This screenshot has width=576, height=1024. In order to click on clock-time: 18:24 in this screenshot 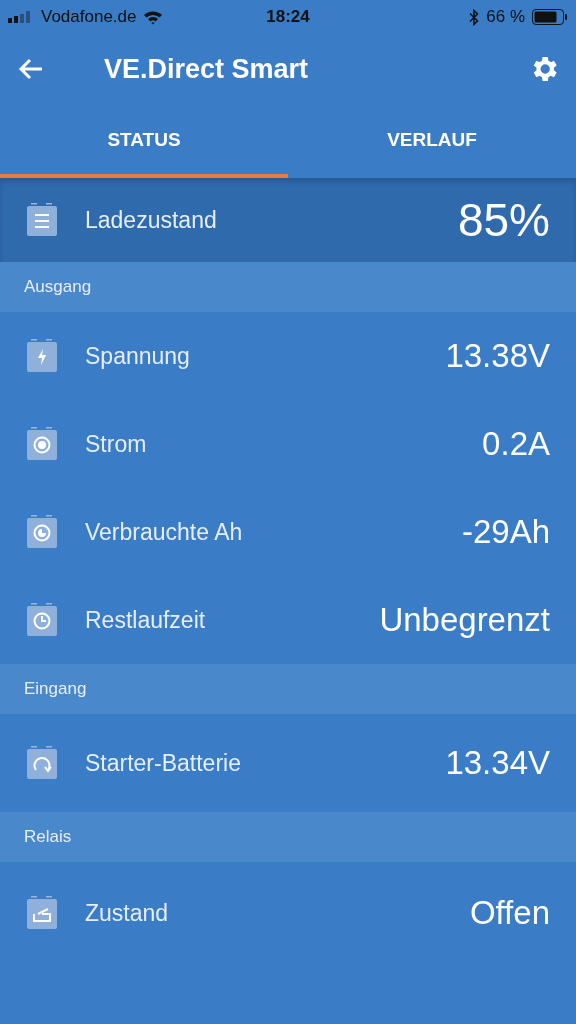, I will do `click(288, 17)`.